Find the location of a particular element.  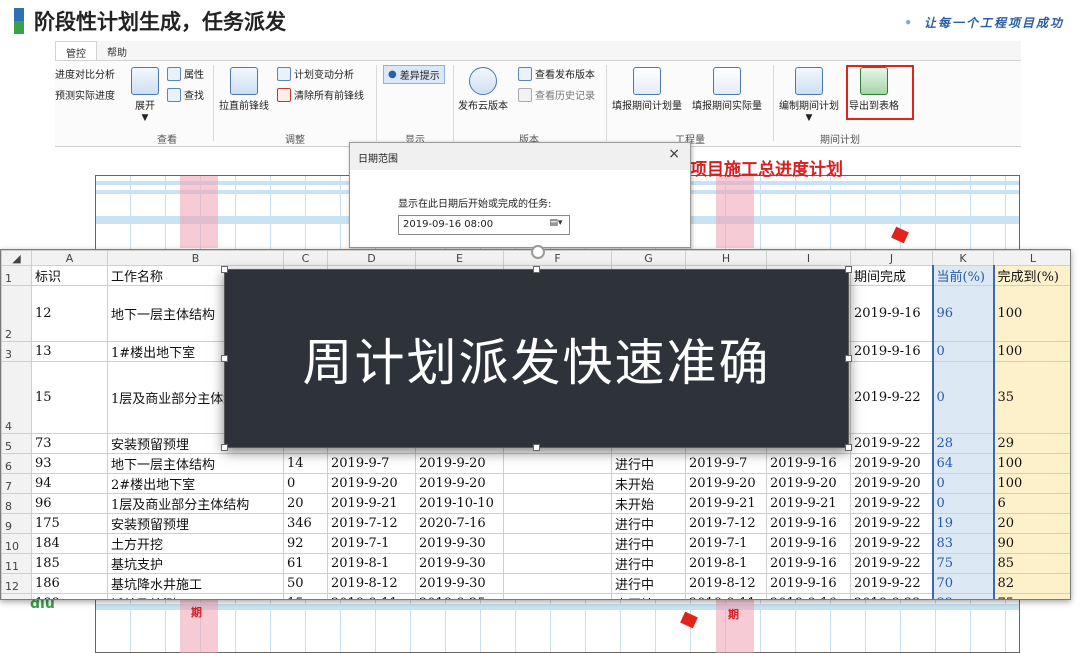

column-header: C is located at coordinates (305, 258).